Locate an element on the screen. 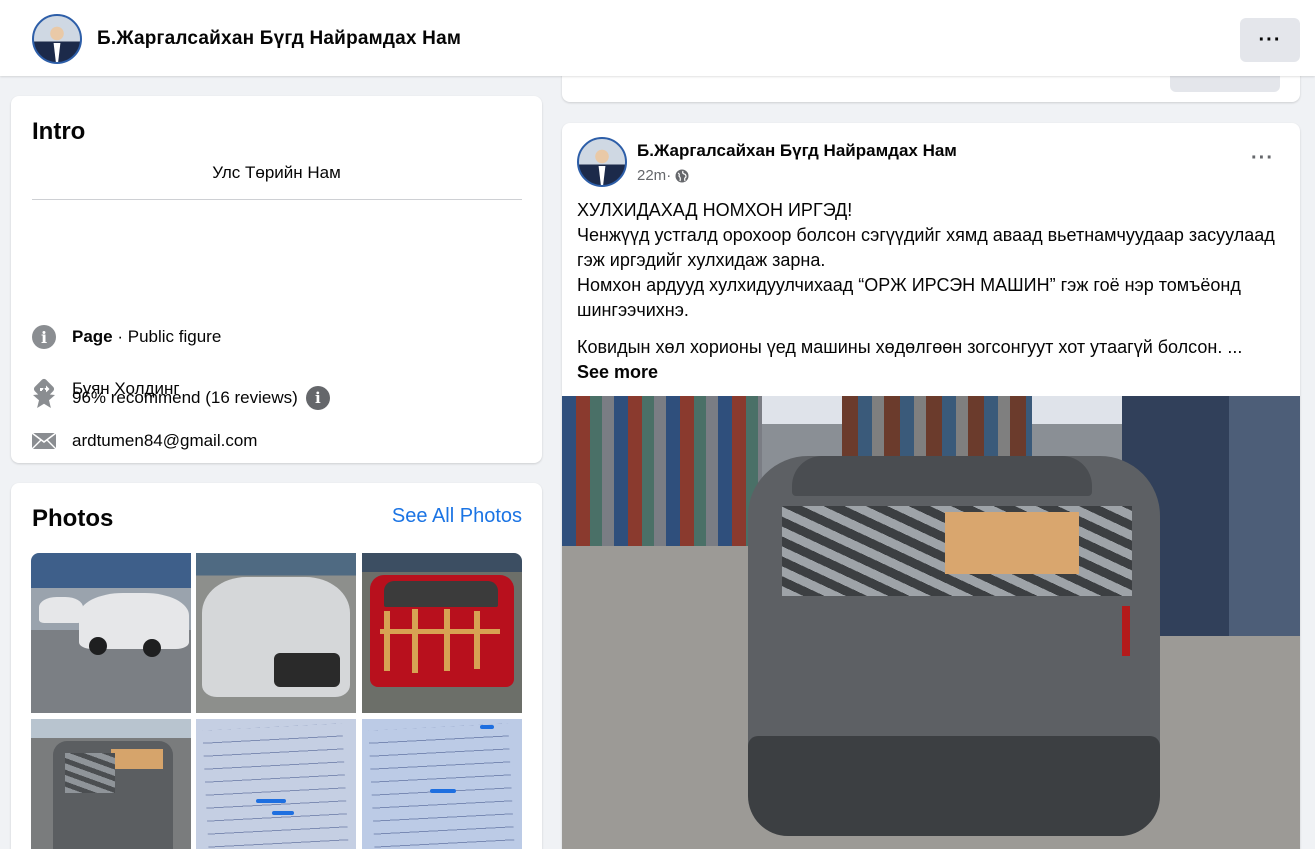 The image size is (1315, 849). intro-category-row: i Page · Public figure is located at coordinates (126, 337).